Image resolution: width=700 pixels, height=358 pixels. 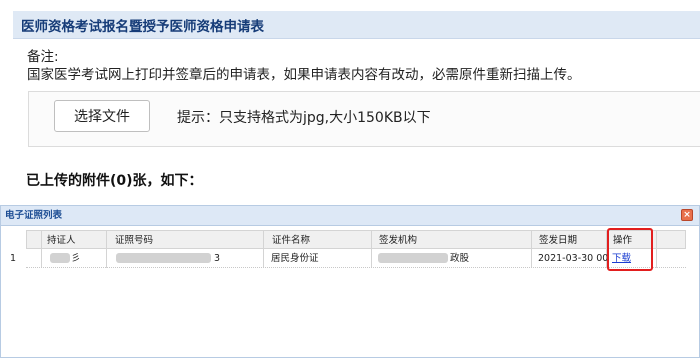 I want to click on close-icon: ×, so click(x=687, y=215).